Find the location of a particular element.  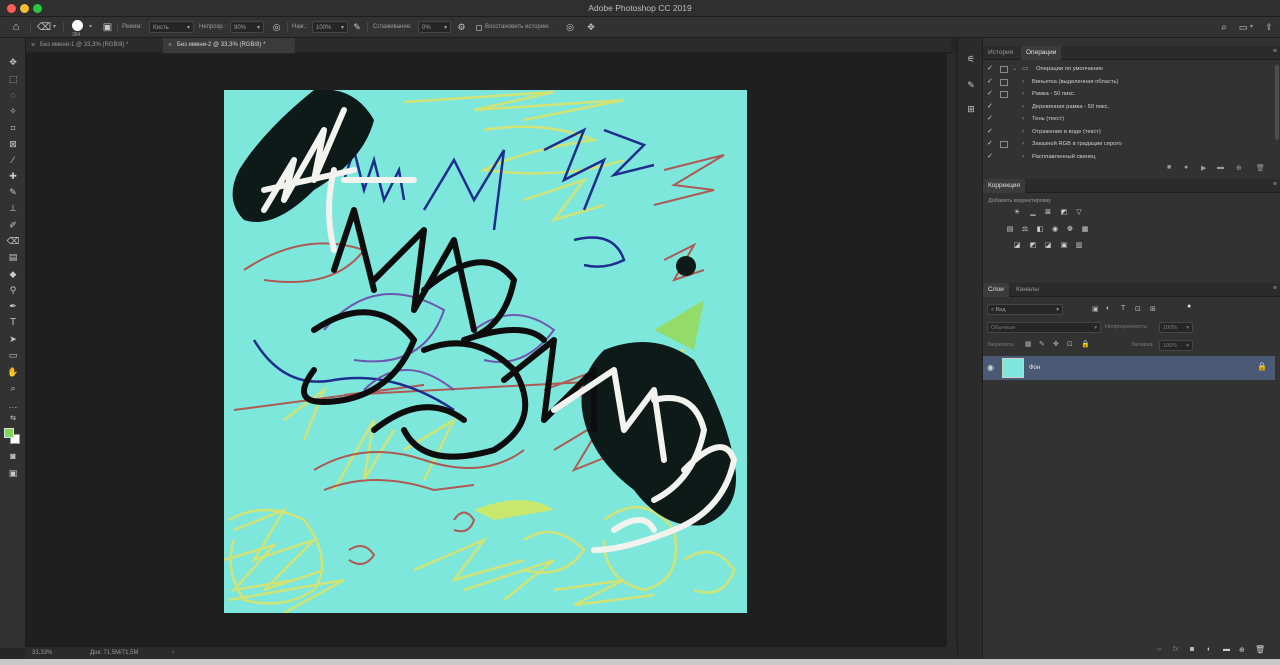

stop-icon: ■ is located at coordinates (1169, 167).